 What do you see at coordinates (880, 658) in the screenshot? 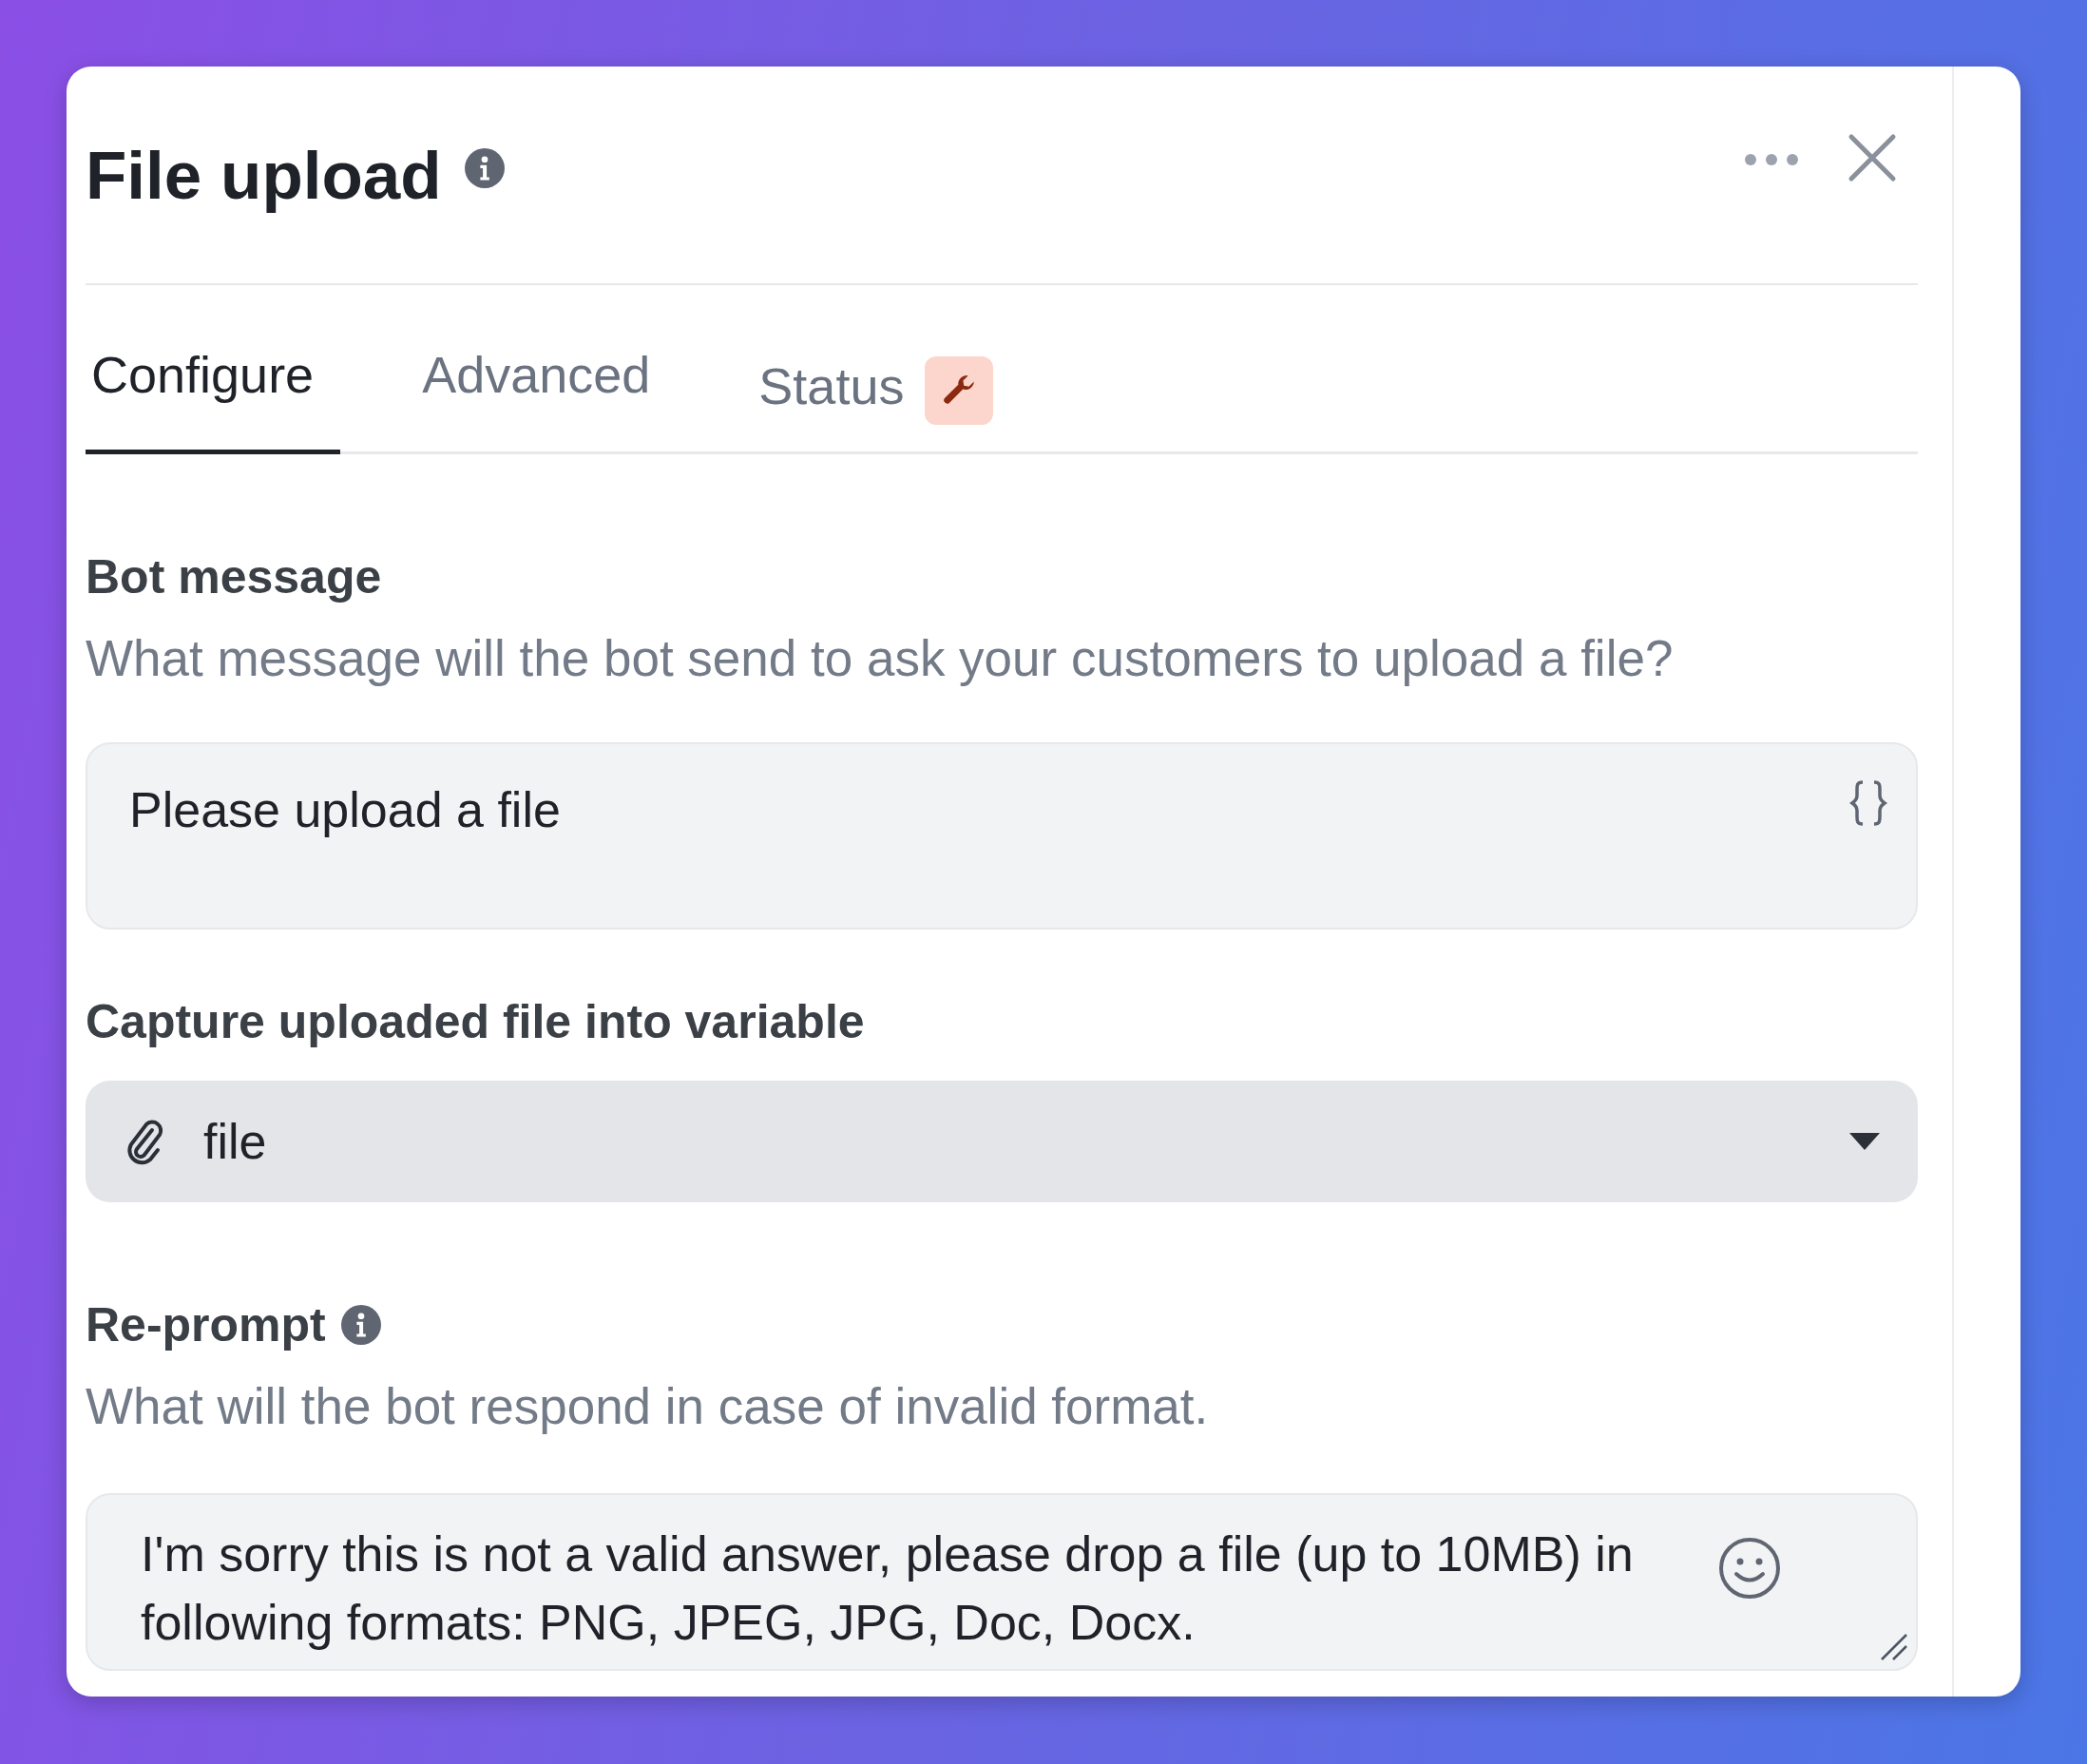
I see `field-description: What message will the bot send to ask your customers to upload a file?` at bounding box center [880, 658].